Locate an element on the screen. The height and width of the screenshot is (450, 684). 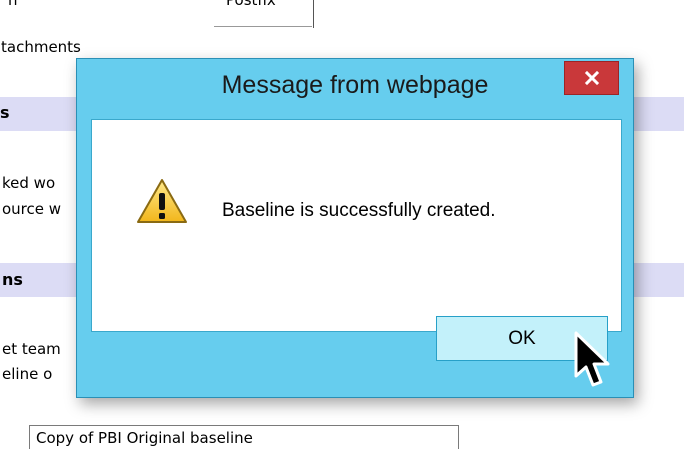
mouse-pointer-icon is located at coordinates (592, 359).